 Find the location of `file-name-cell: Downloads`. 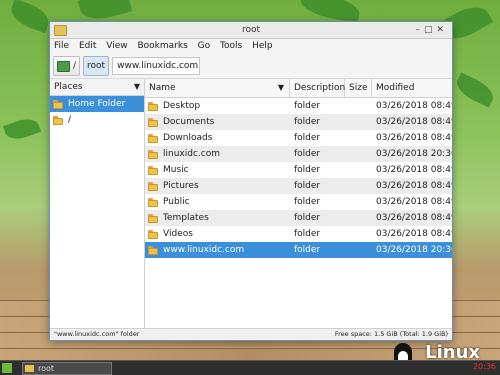

file-name-cell: Downloads is located at coordinates (217, 138).